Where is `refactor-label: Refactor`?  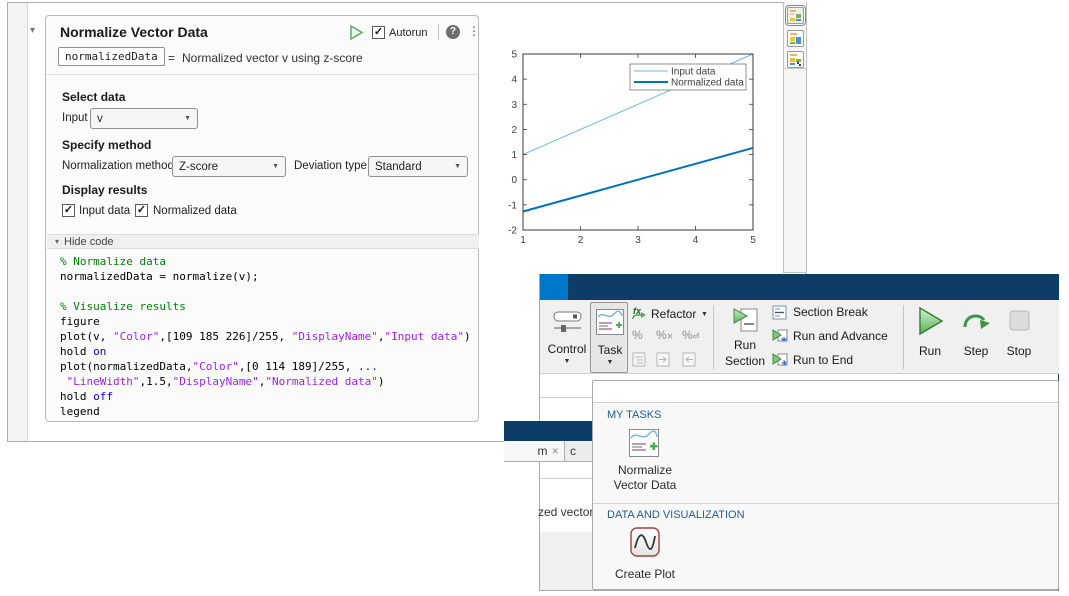 refactor-label: Refactor is located at coordinates (674, 314).